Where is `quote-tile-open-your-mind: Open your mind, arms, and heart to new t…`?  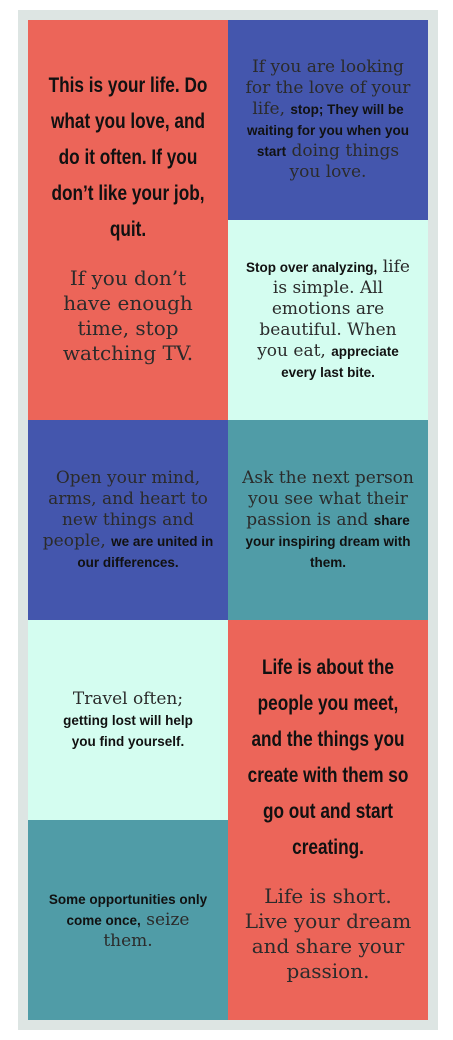 quote-tile-open-your-mind: Open your mind, arms, and heart to new t… is located at coordinates (128, 520).